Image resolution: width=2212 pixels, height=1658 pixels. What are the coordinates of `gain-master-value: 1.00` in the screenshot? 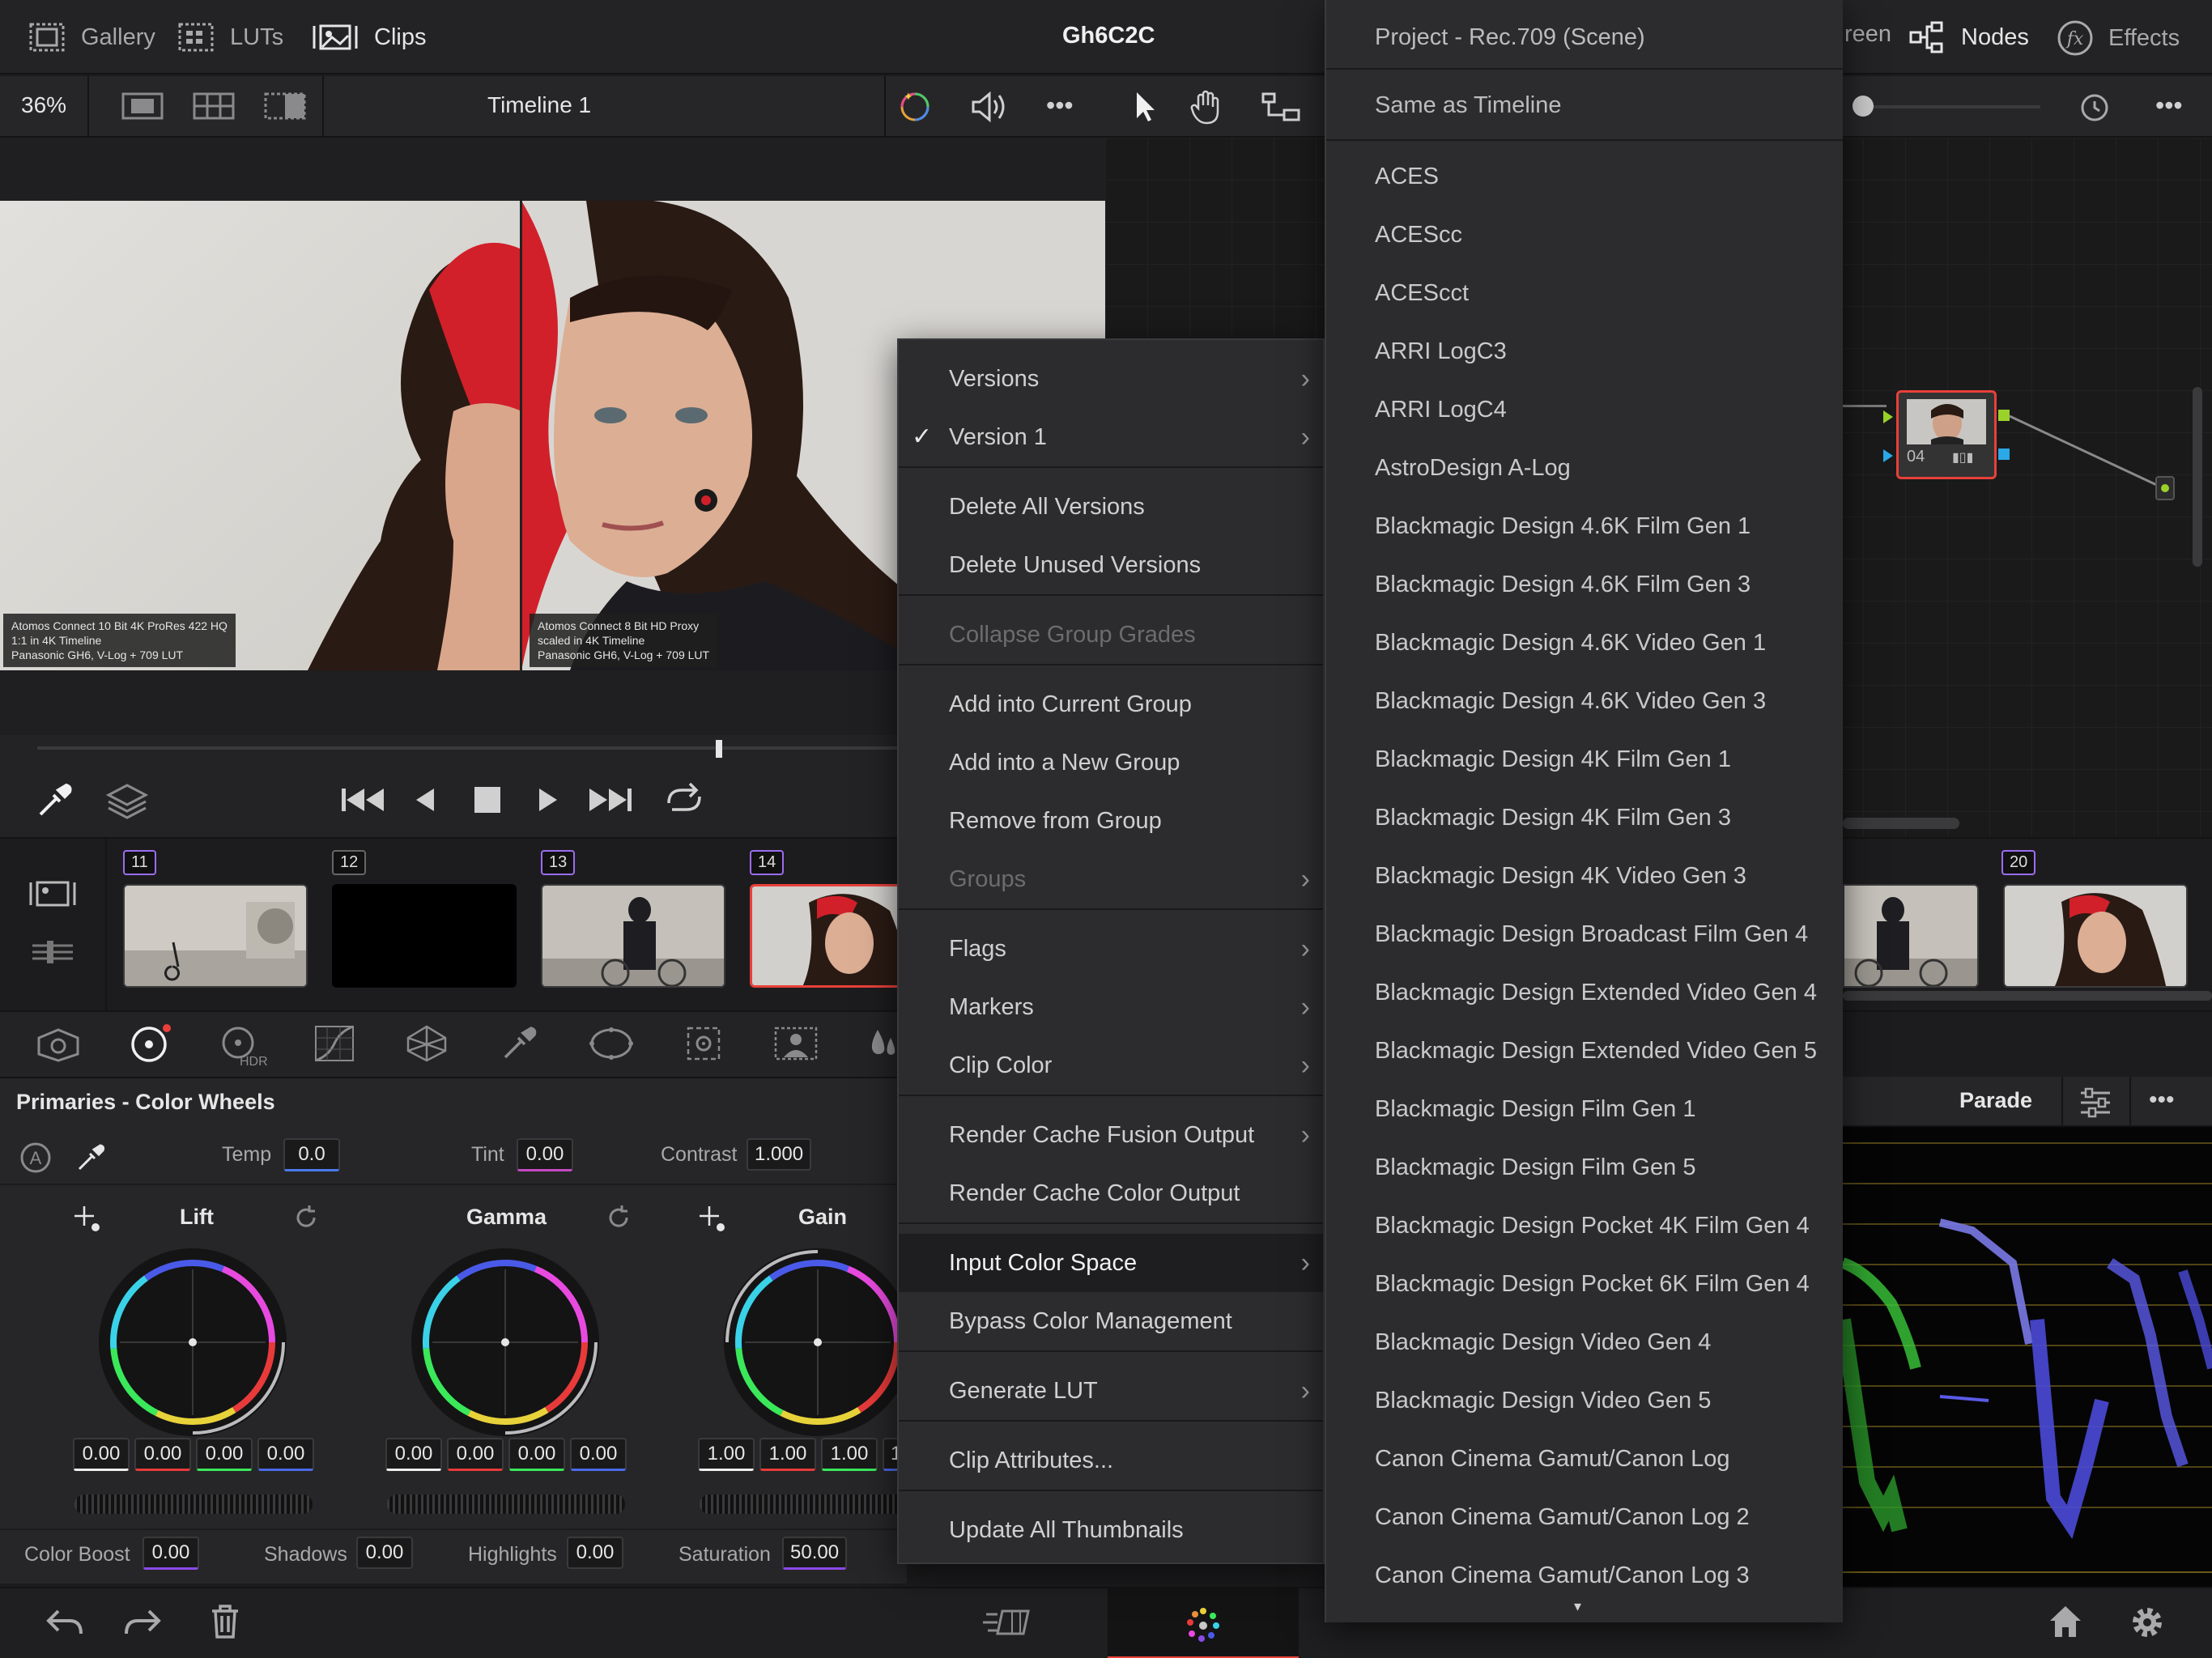 It's located at (727, 1454).